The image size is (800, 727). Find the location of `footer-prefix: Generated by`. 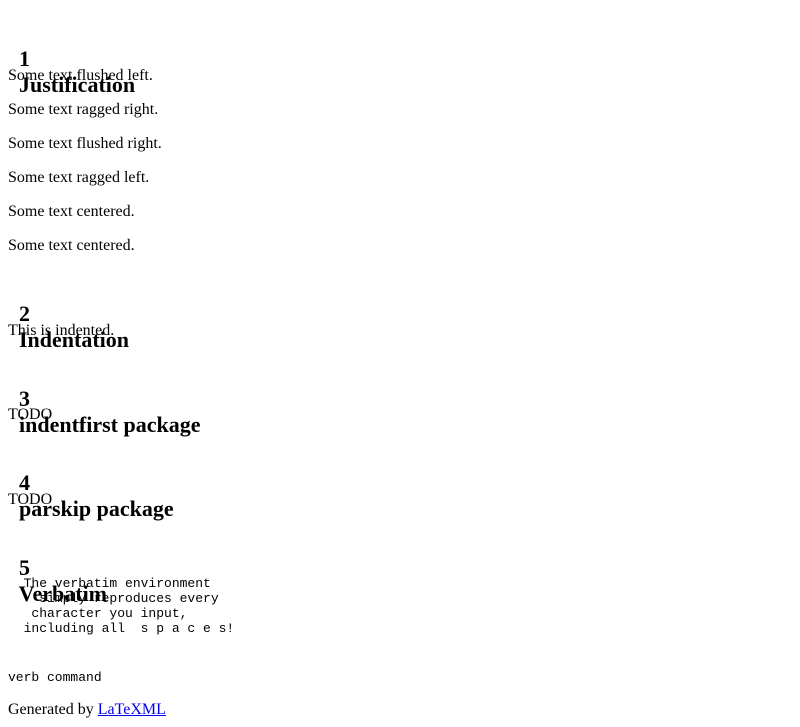

footer-prefix: Generated by is located at coordinates (53, 709).